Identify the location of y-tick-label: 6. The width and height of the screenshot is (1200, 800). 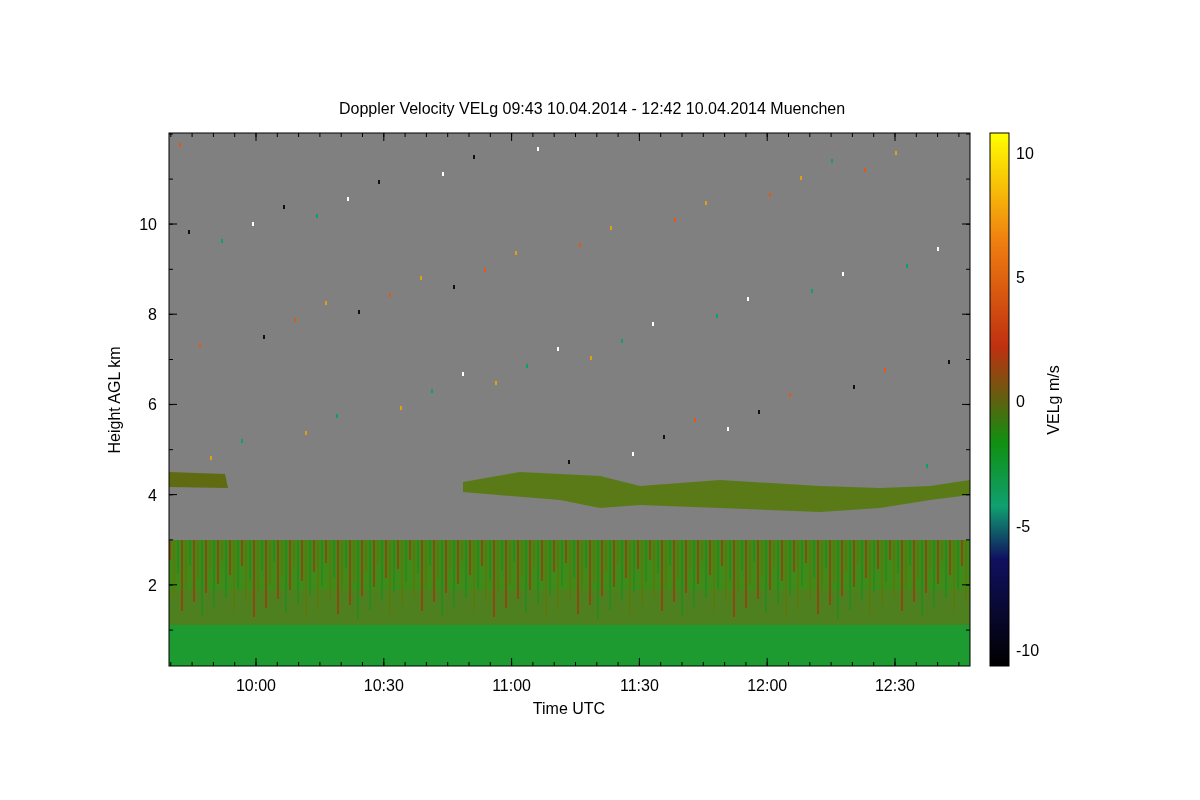
(152, 405).